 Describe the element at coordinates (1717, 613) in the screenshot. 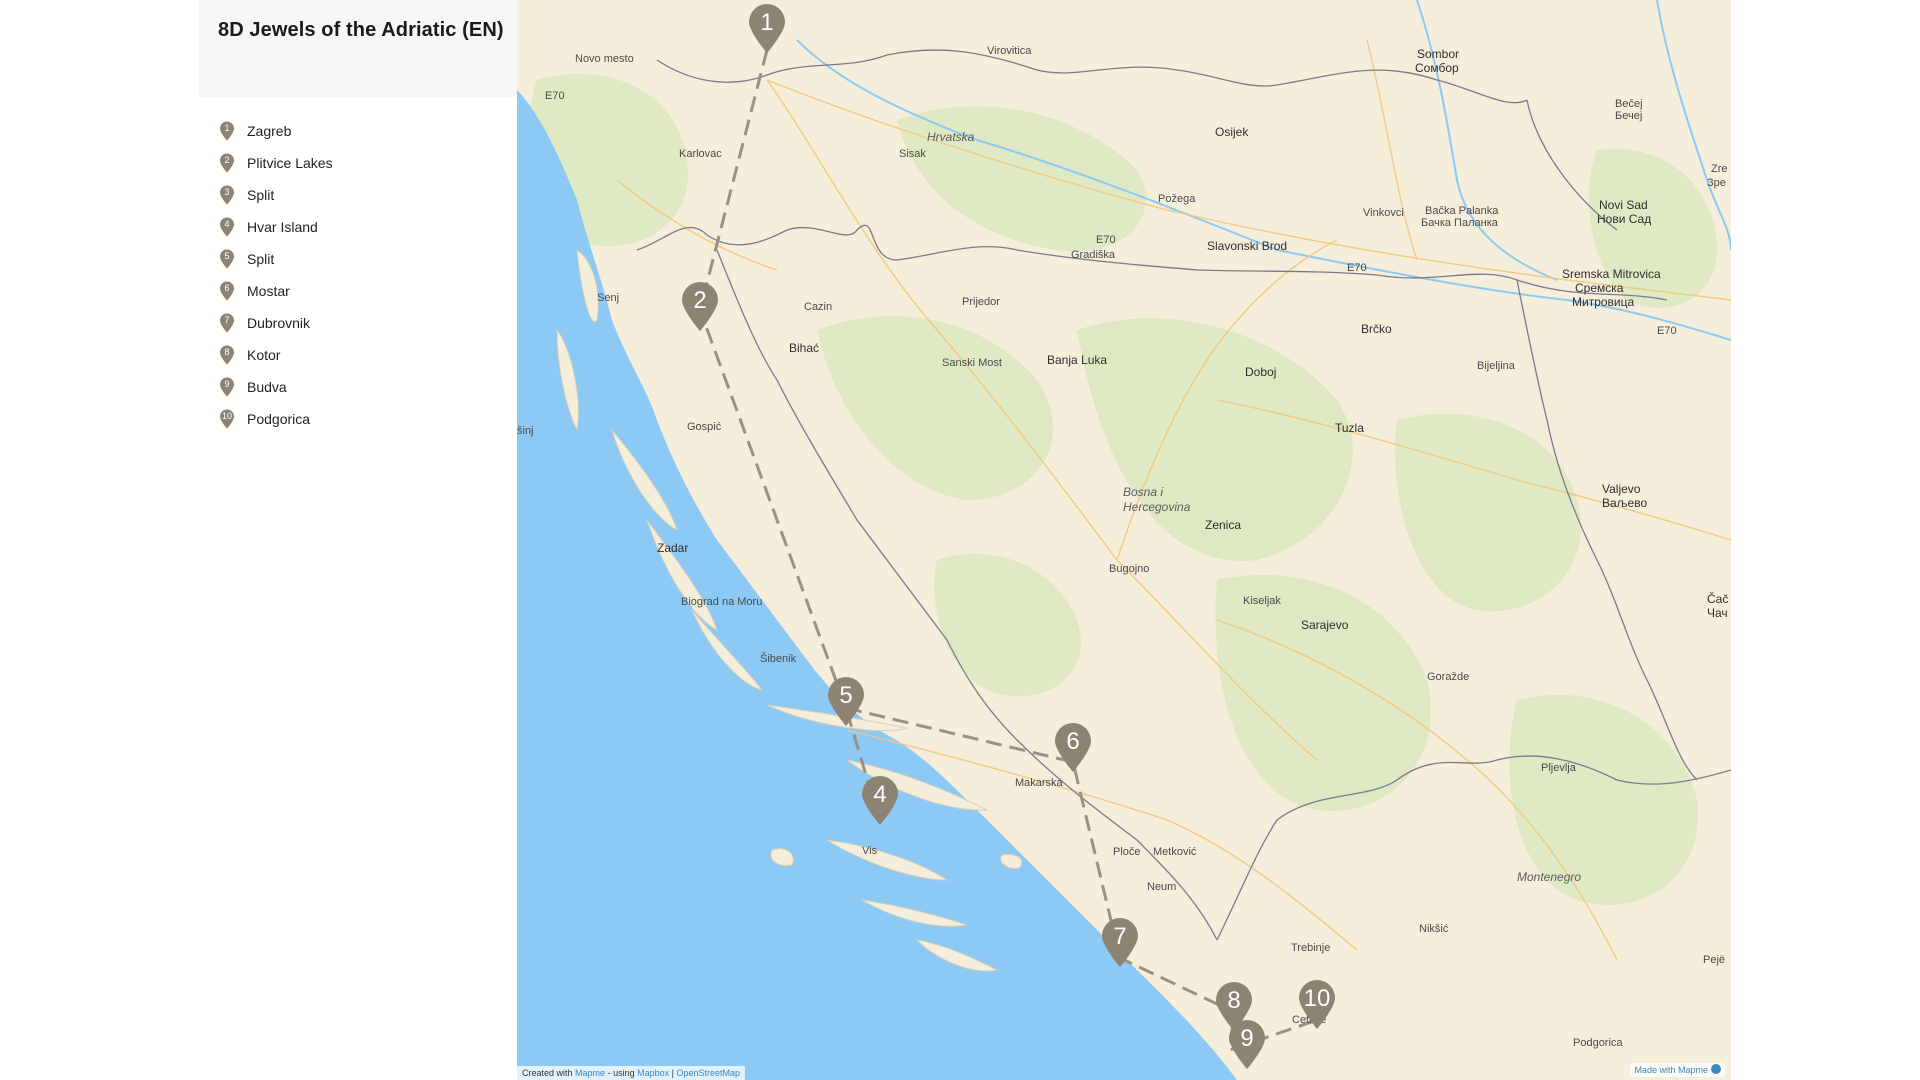

I see `place-label: Чач` at that location.